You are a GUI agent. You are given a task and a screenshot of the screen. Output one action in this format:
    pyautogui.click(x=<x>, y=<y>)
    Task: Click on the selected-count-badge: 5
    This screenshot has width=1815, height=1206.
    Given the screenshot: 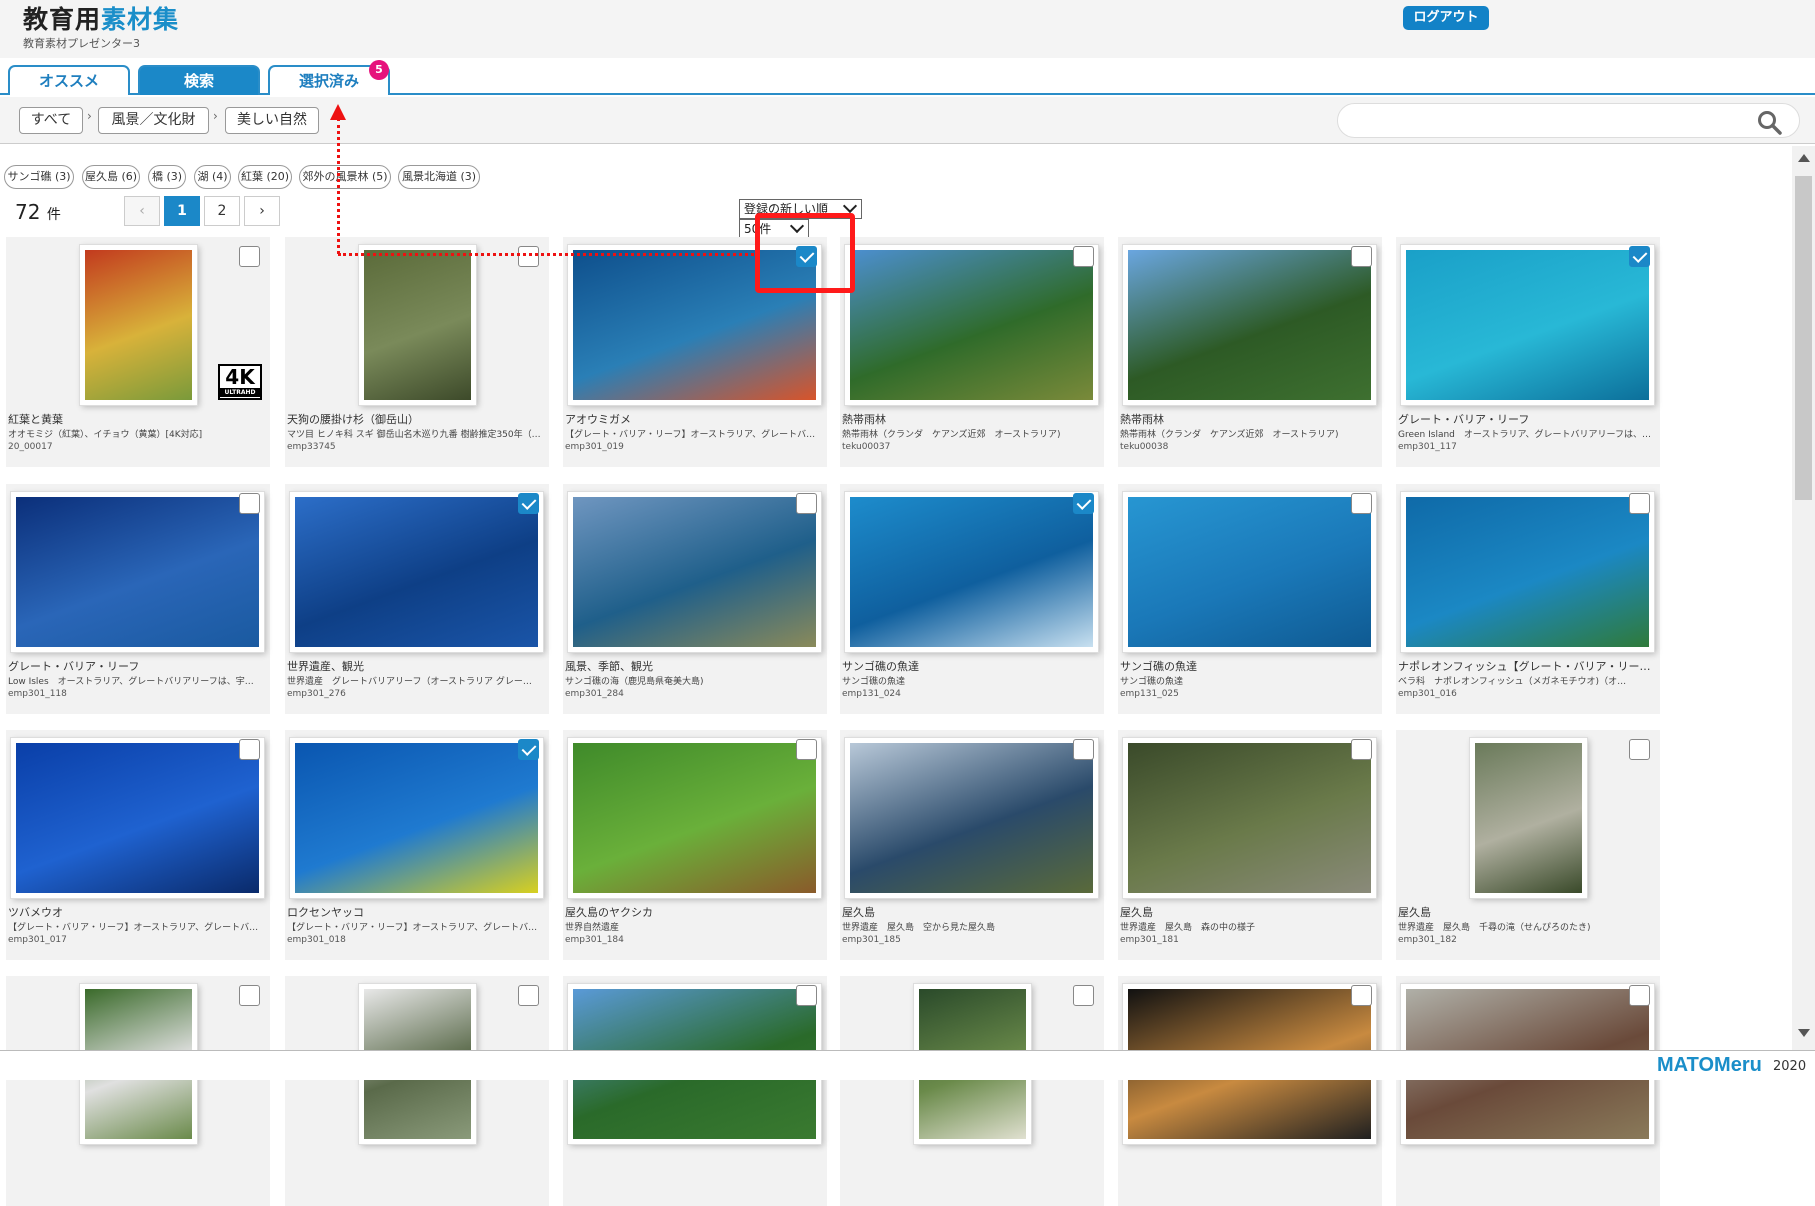 What is the action you would take?
    pyautogui.click(x=379, y=70)
    